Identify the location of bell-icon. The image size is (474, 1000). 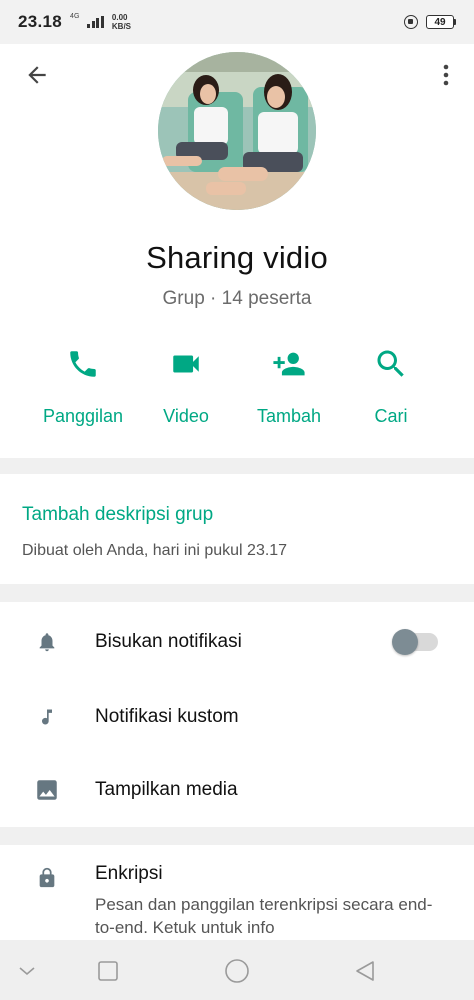
(47, 642).